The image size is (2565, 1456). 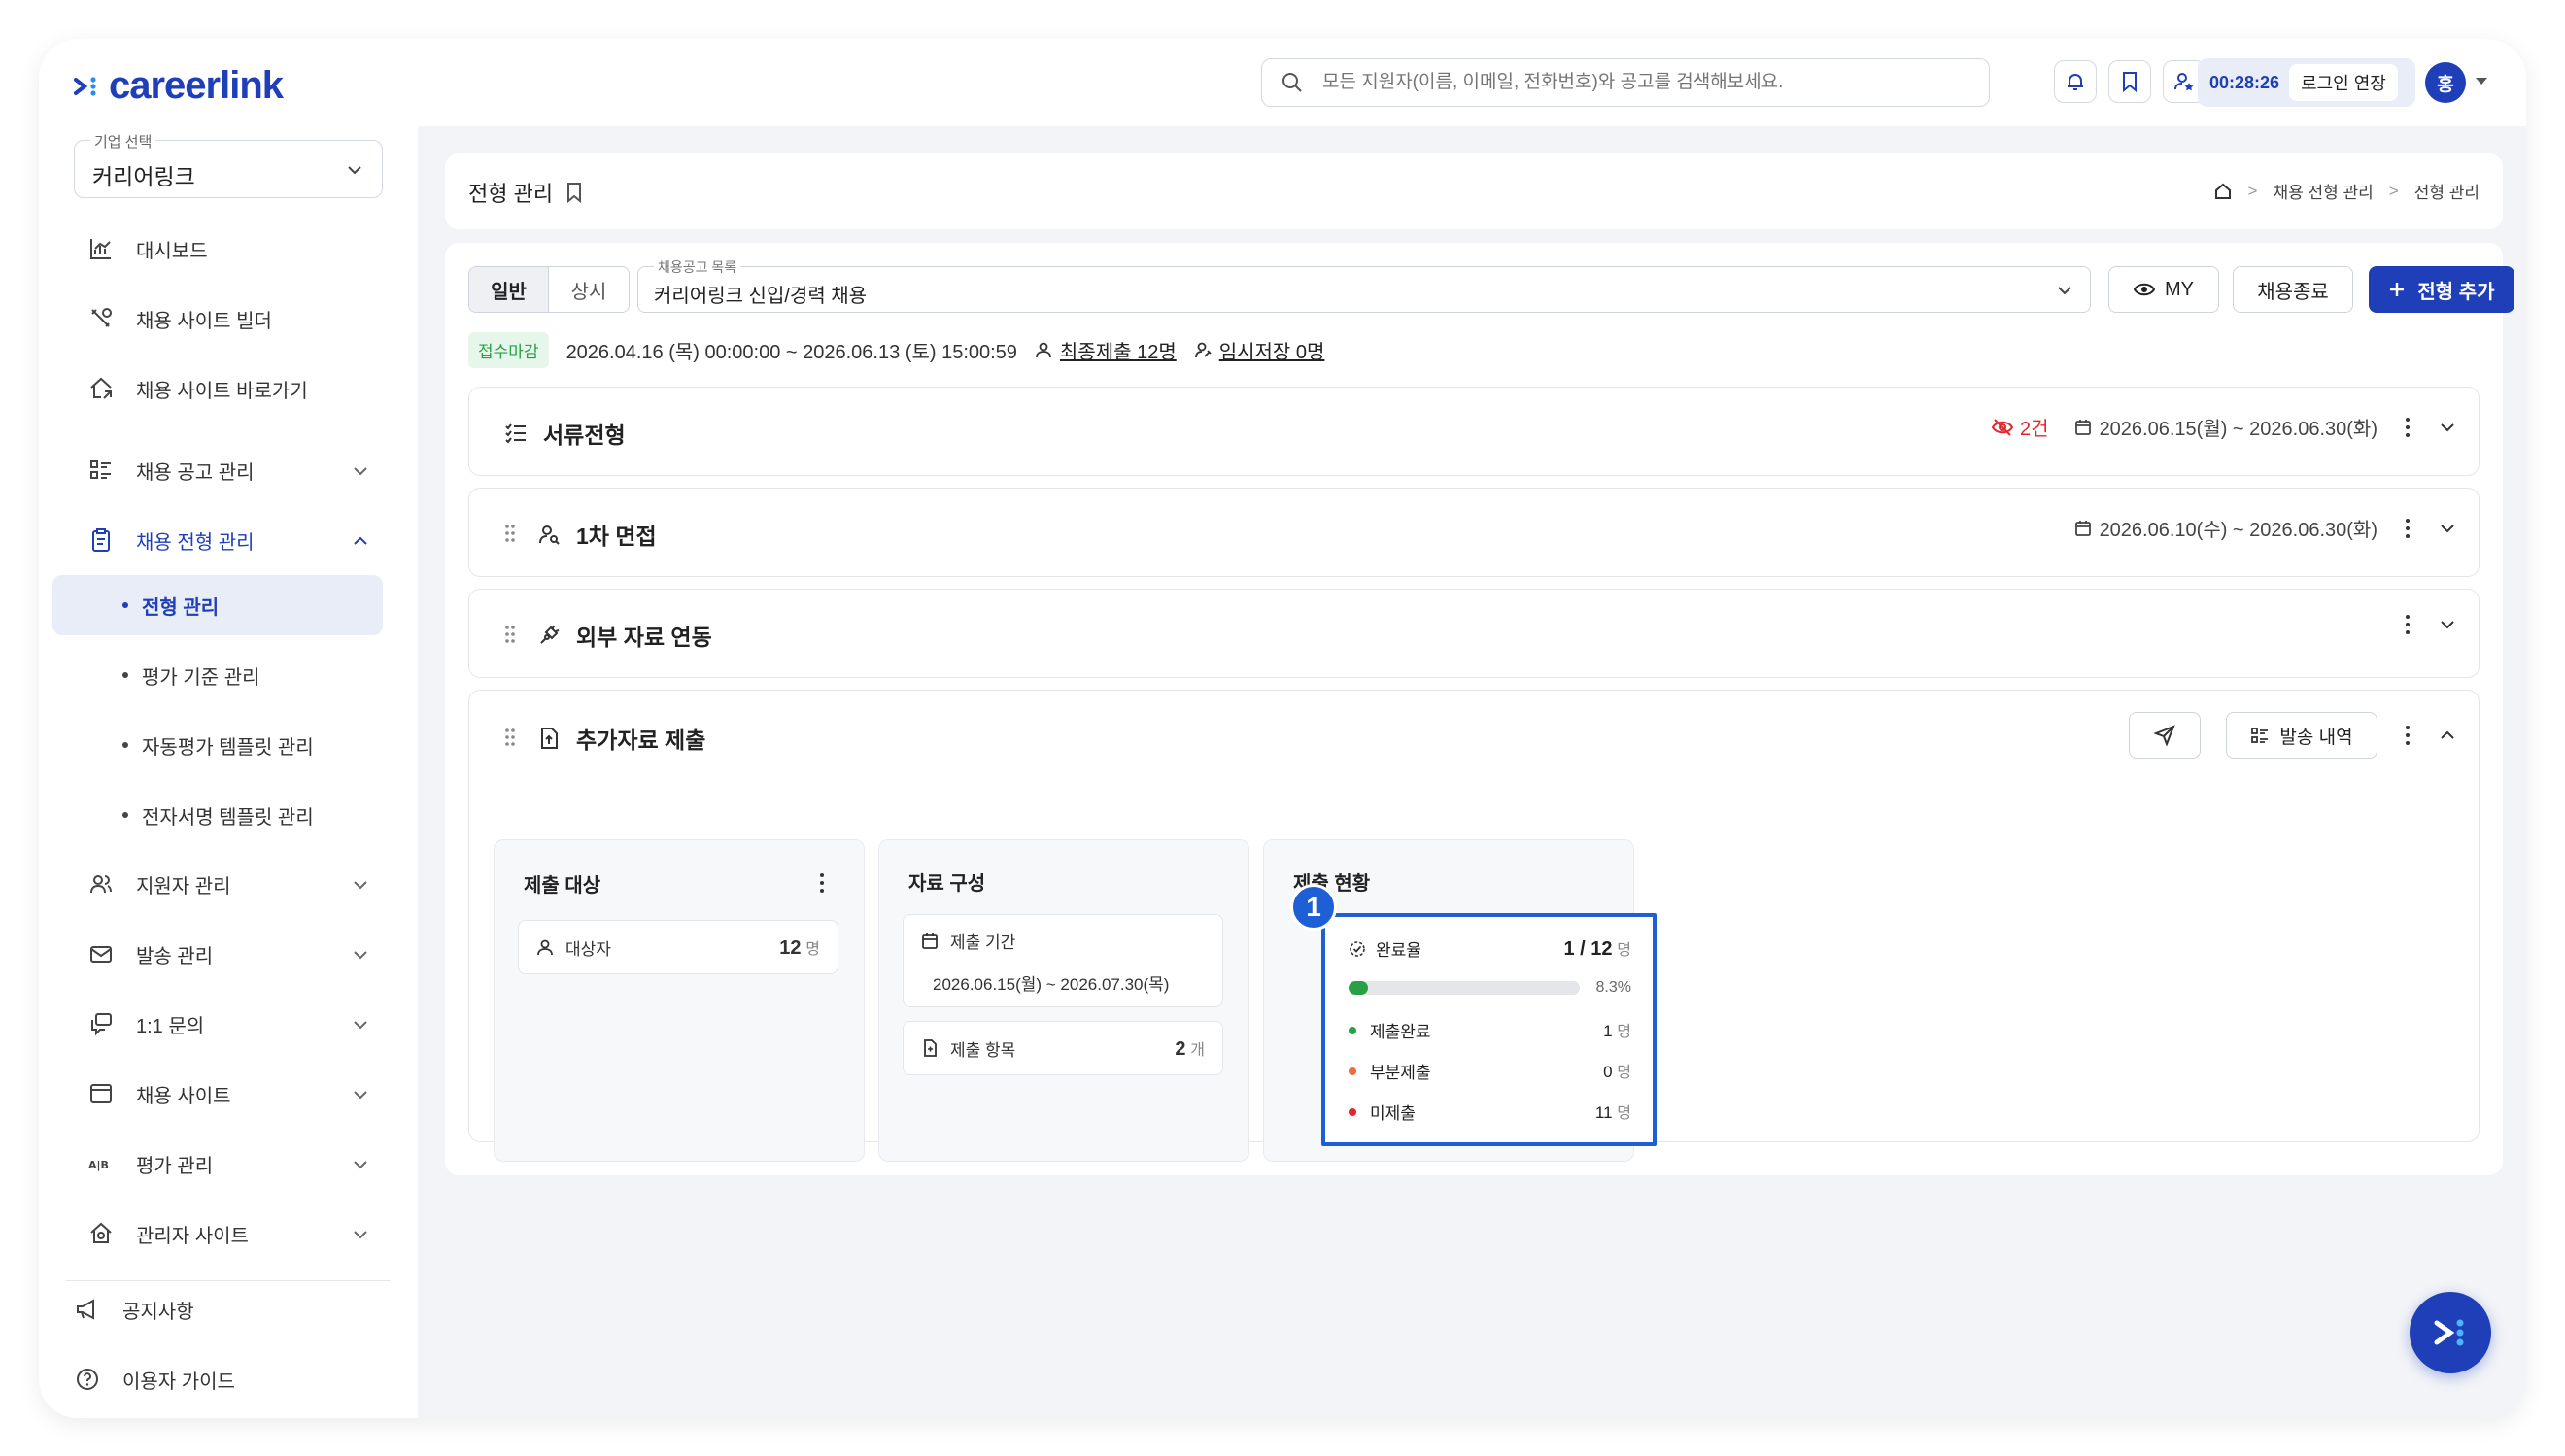 What do you see at coordinates (2397, 289) in the screenshot?
I see `plus-icon` at bounding box center [2397, 289].